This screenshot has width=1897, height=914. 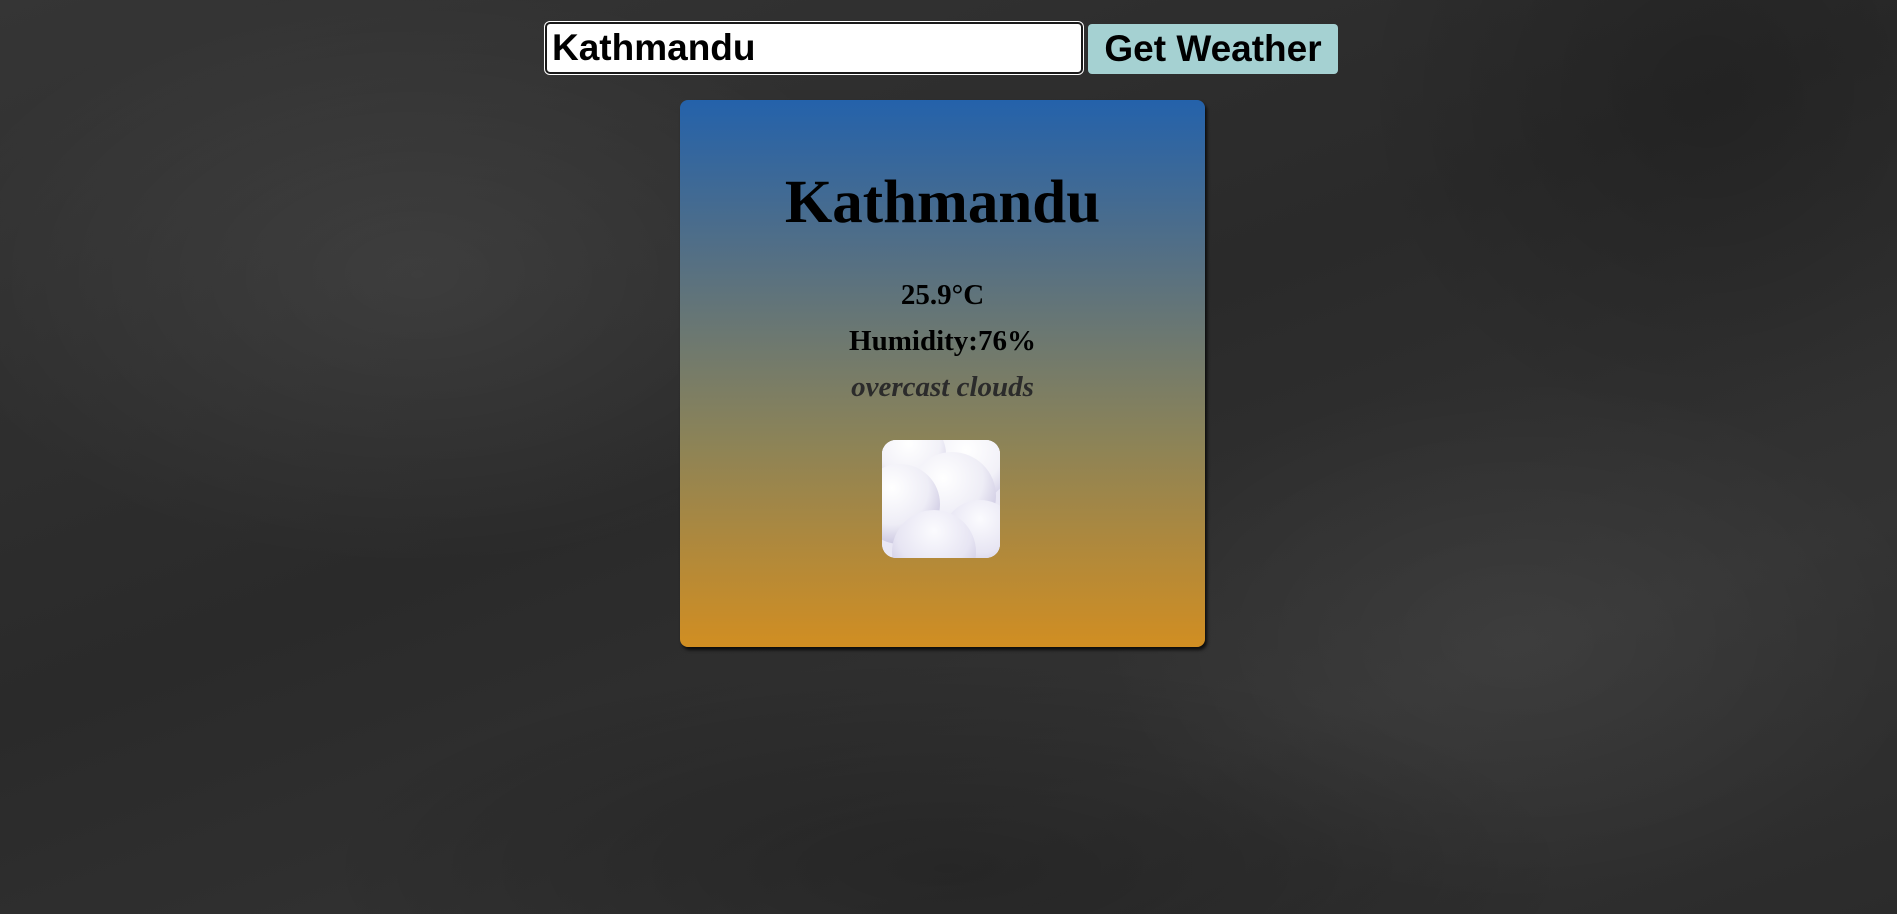 What do you see at coordinates (942, 341) in the screenshot?
I see `humidity: Humidity:76%` at bounding box center [942, 341].